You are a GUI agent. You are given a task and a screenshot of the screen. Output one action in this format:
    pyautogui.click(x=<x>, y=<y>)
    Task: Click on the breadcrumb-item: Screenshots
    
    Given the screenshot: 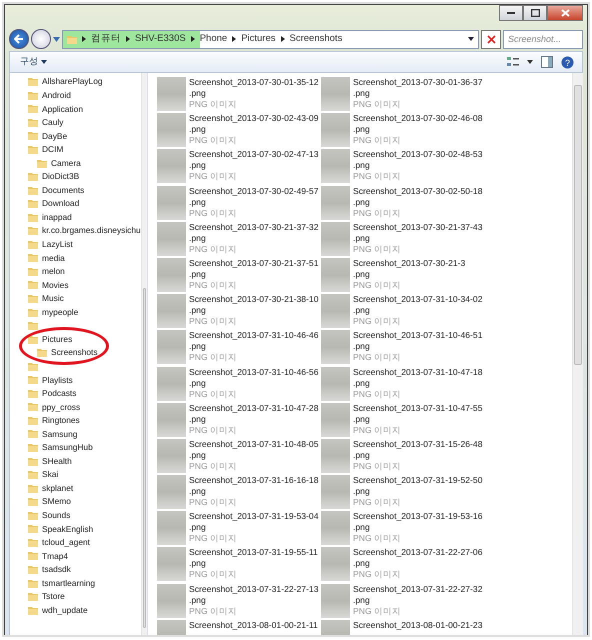 What is the action you would take?
    pyautogui.click(x=316, y=39)
    